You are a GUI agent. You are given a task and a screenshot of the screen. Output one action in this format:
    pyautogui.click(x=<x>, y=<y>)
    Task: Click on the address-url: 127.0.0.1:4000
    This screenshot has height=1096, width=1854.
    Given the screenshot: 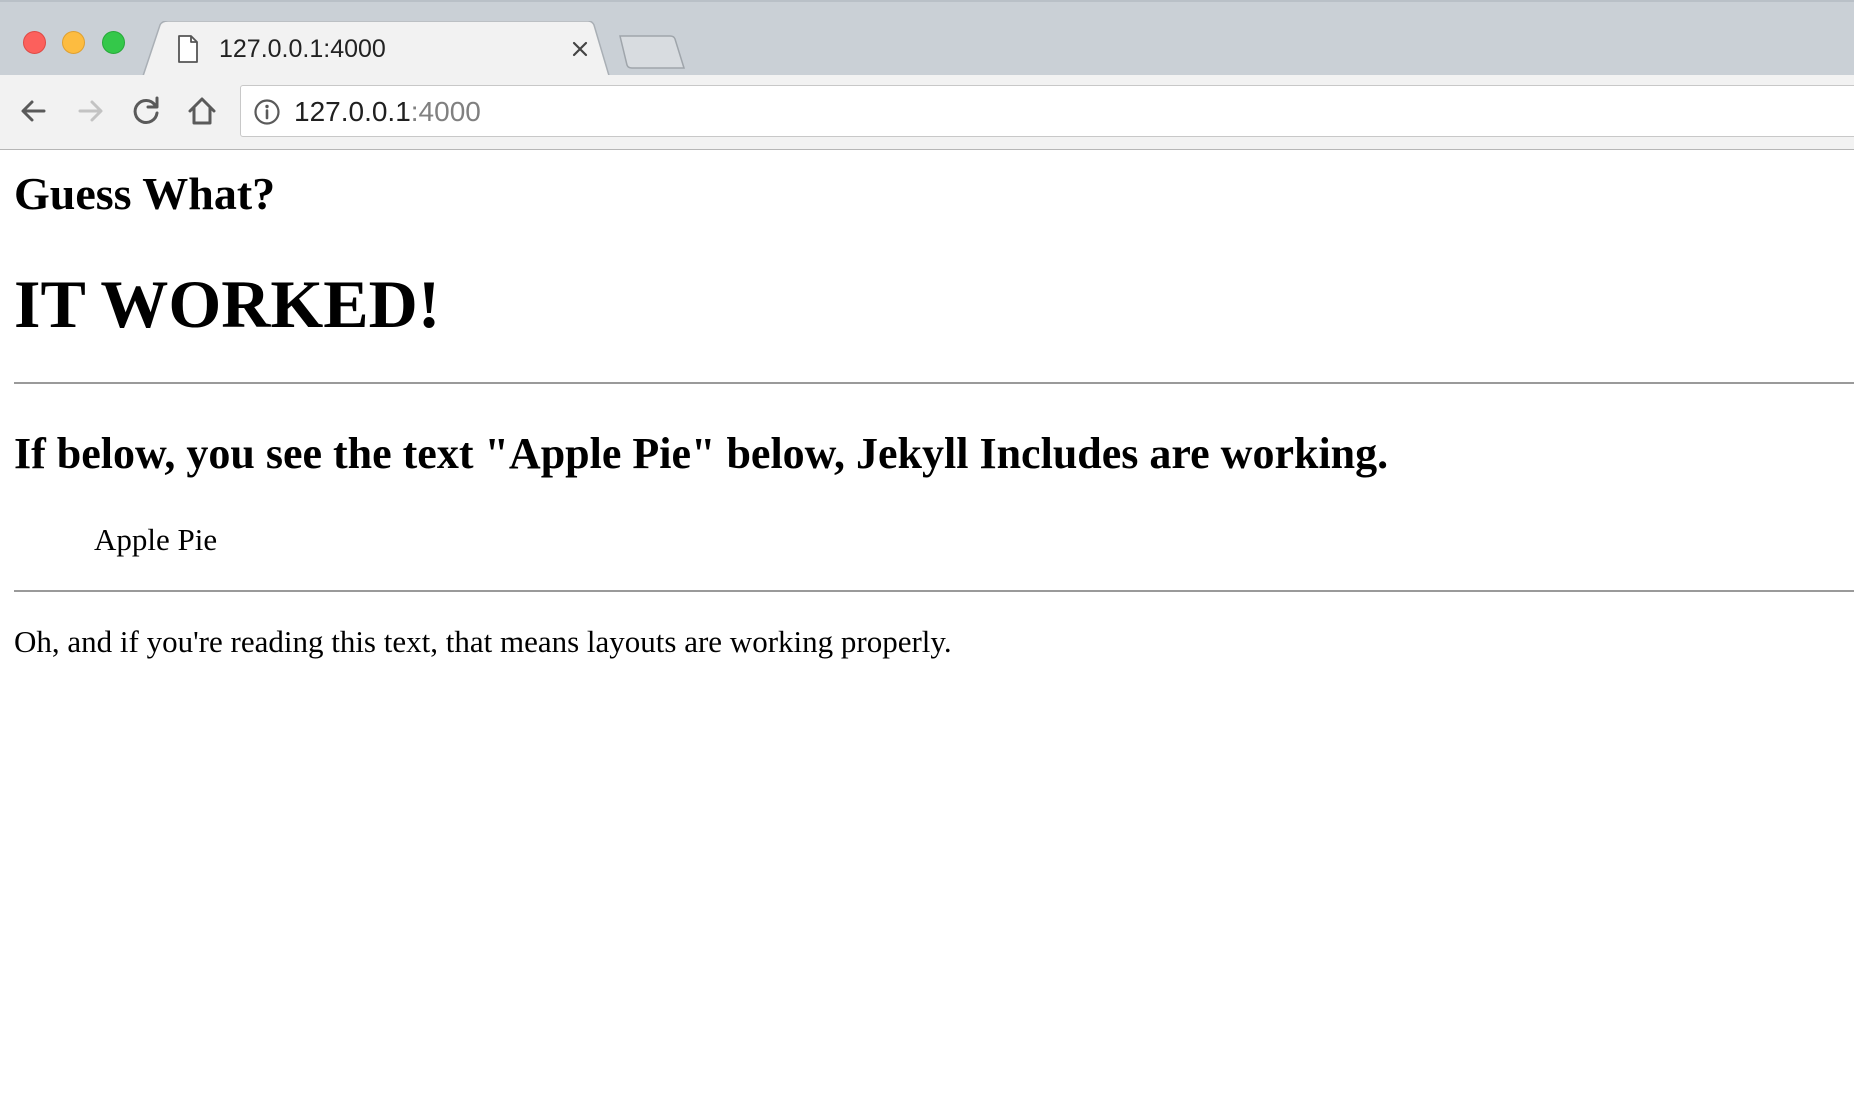 What is the action you would take?
    pyautogui.click(x=387, y=112)
    